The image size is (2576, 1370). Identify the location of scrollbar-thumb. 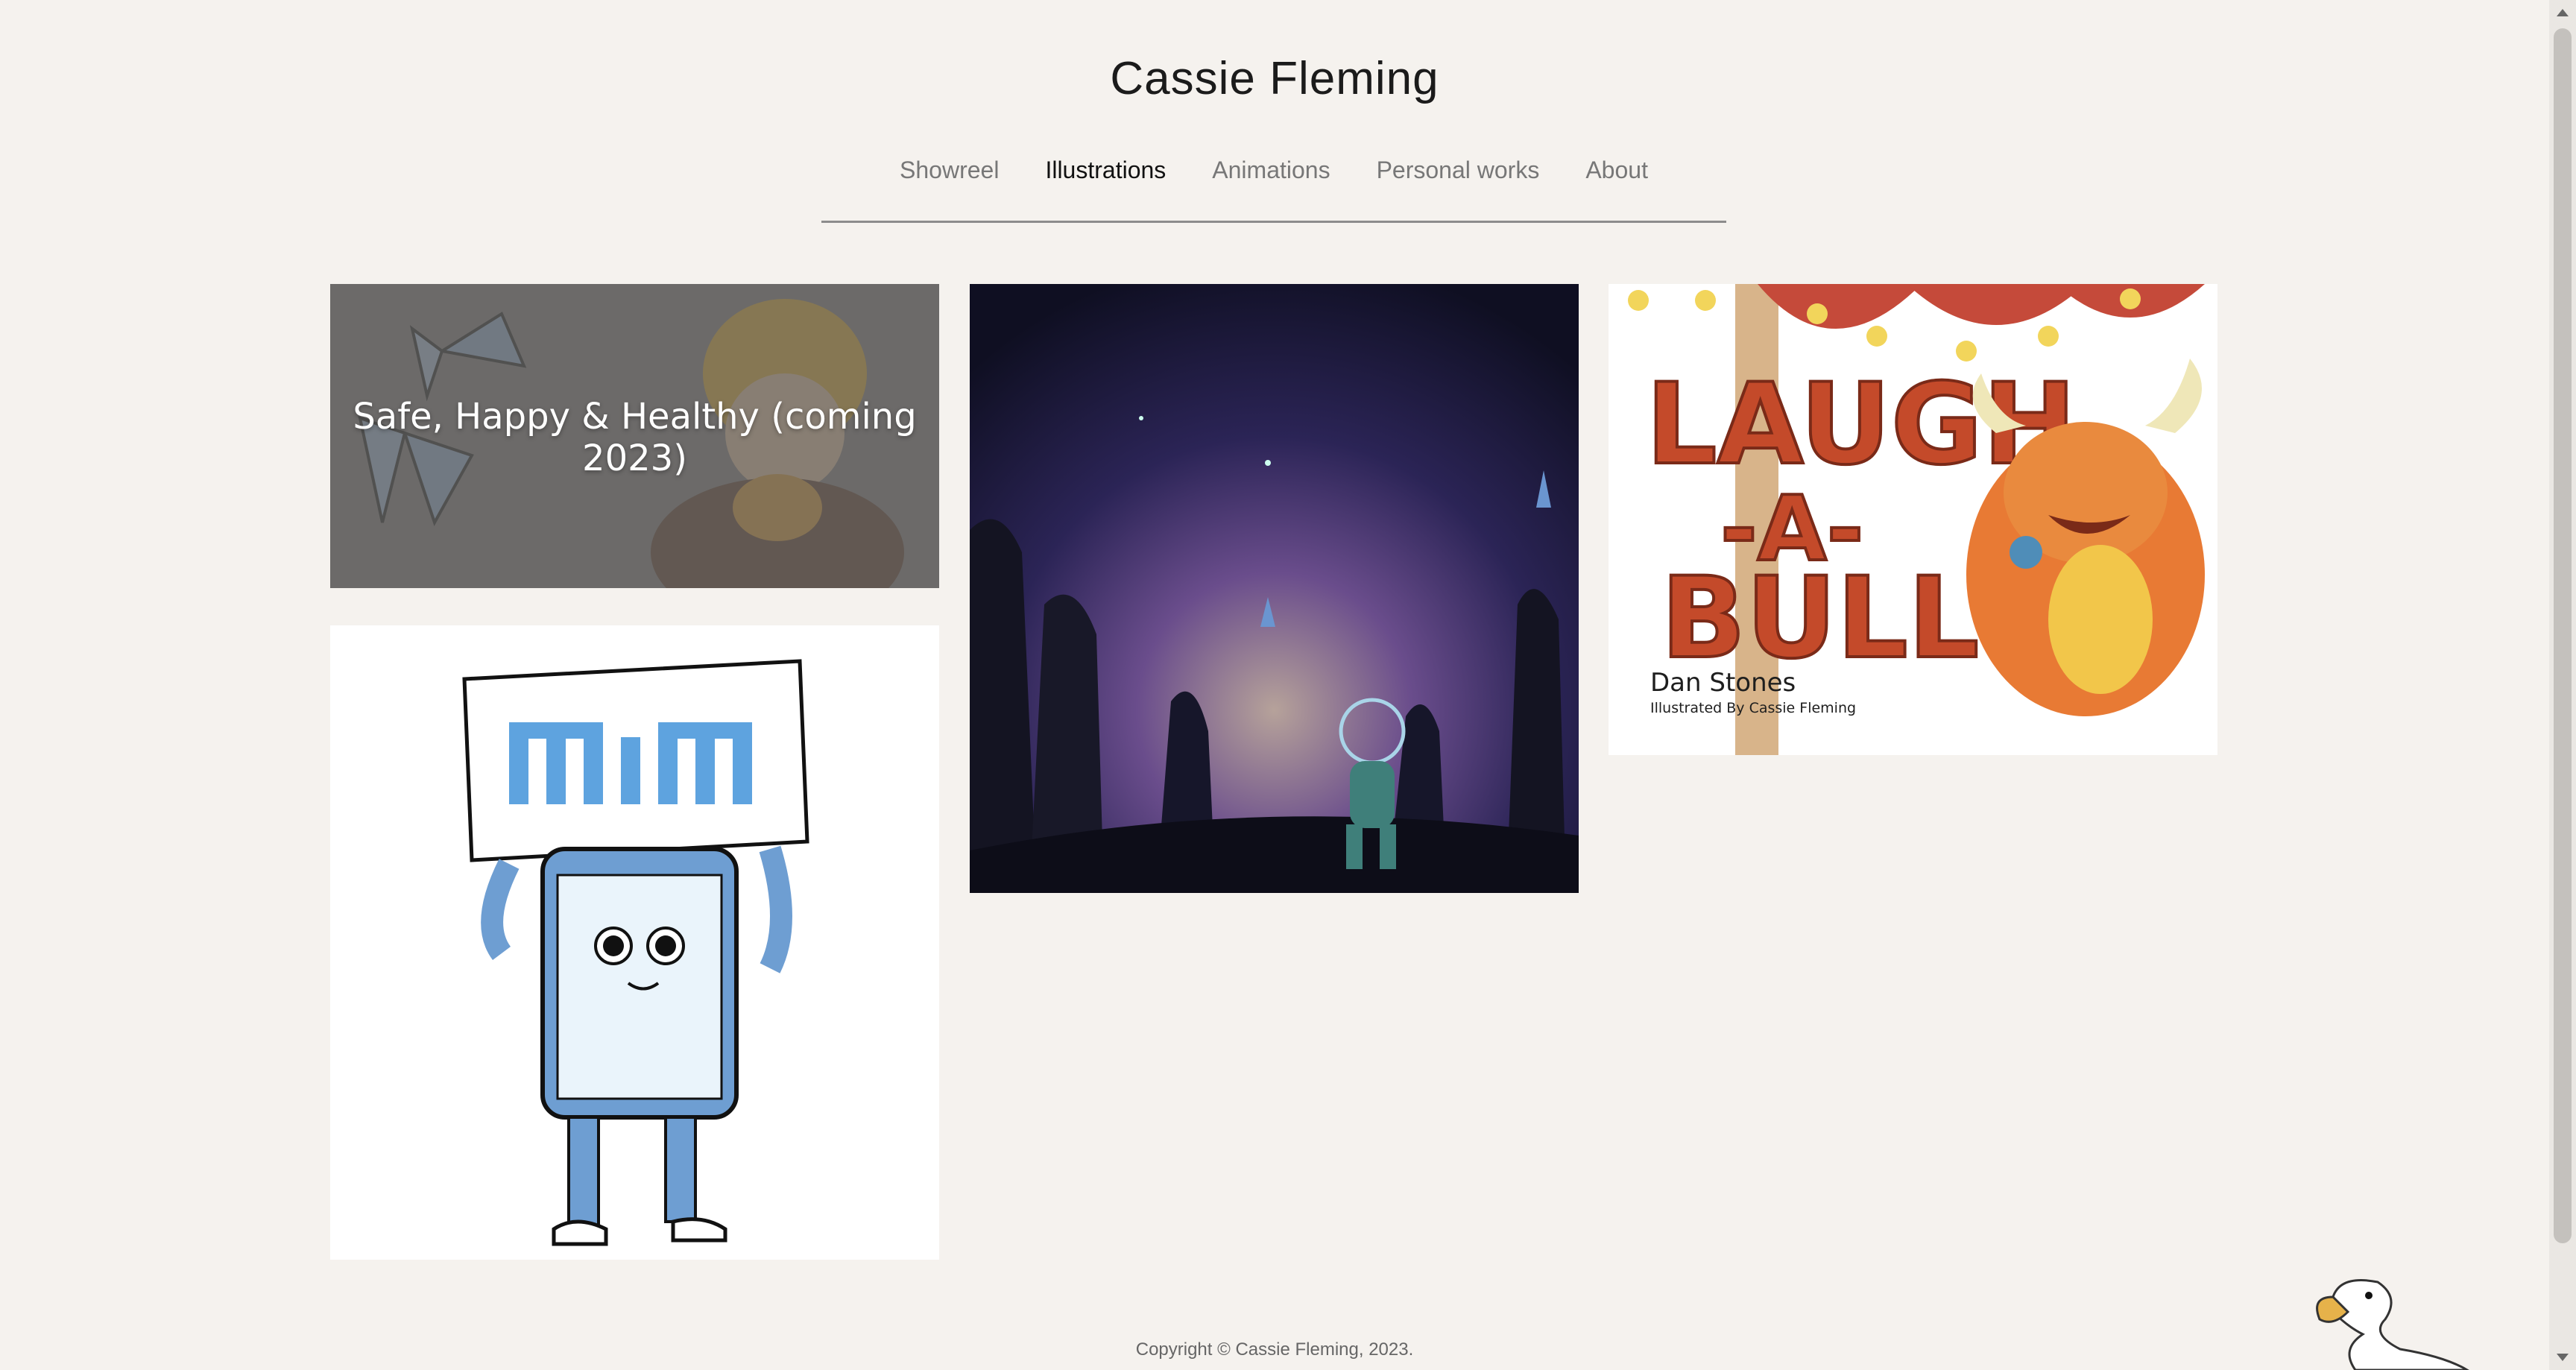
(2563, 635).